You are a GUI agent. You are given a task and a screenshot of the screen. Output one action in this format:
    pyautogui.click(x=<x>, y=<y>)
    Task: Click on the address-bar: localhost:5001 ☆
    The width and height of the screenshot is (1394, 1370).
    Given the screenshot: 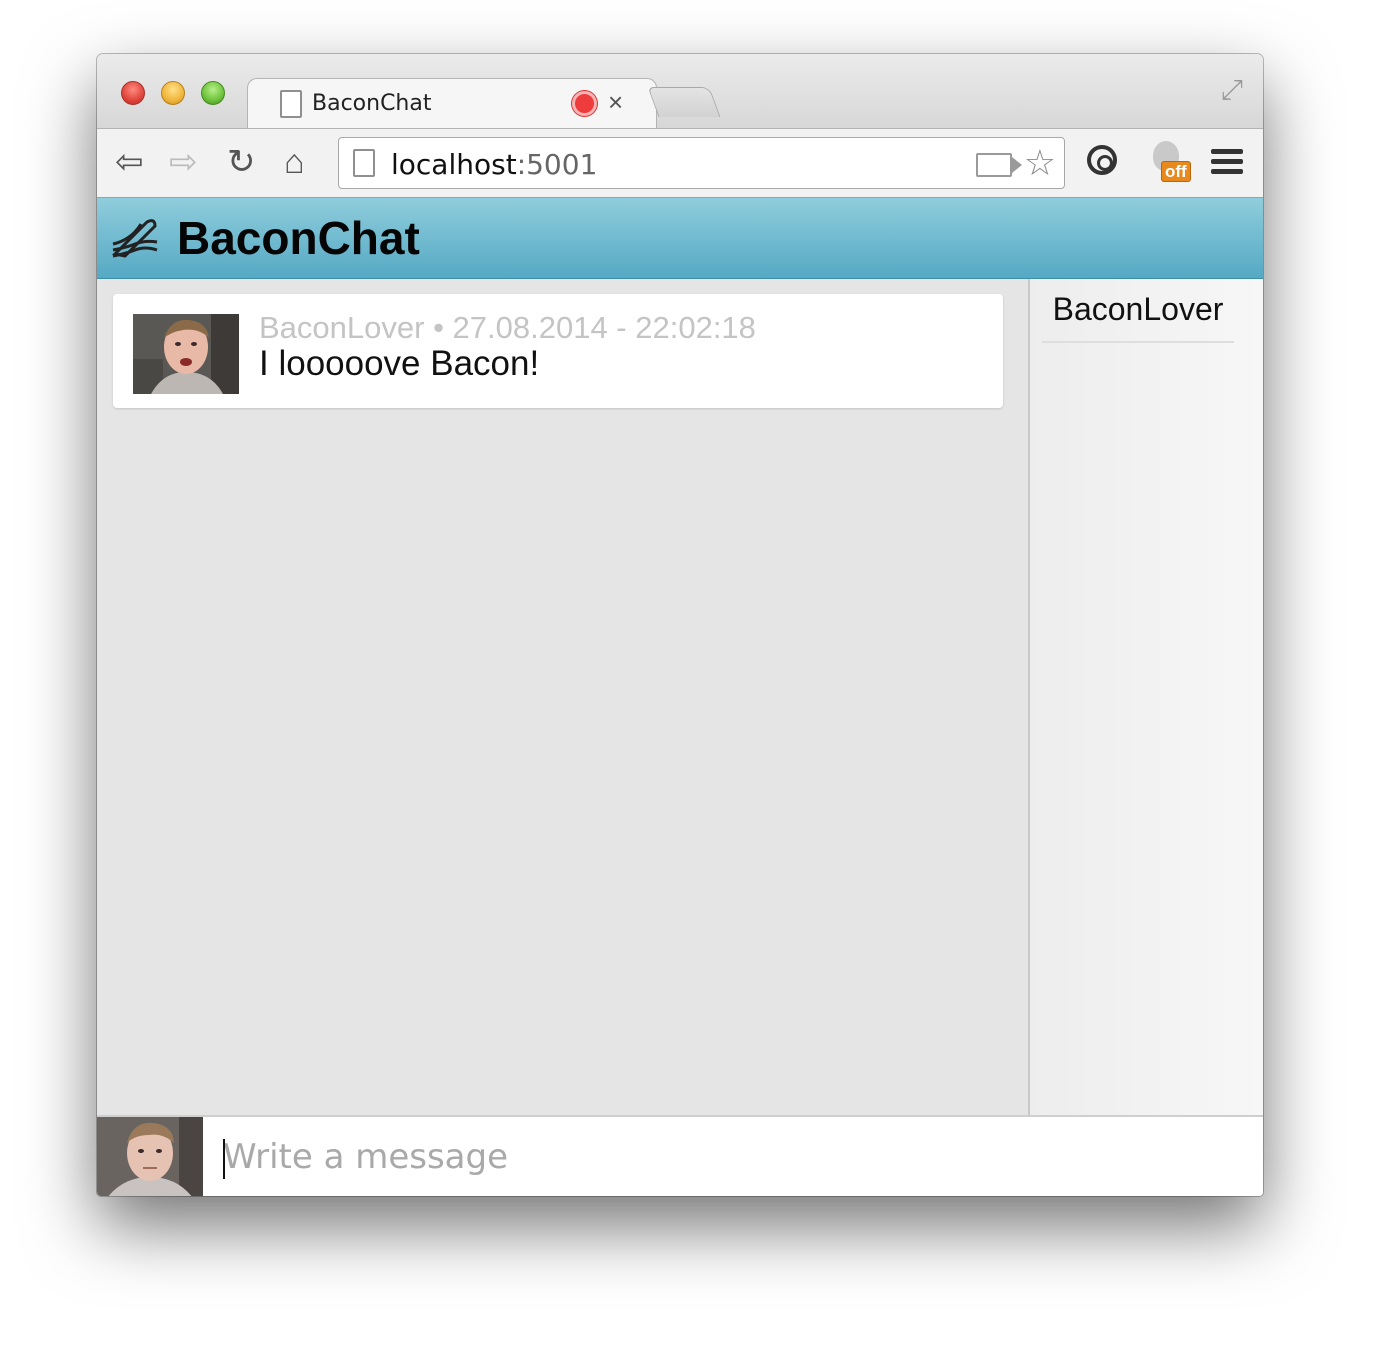 What is the action you would take?
    pyautogui.click(x=701, y=163)
    